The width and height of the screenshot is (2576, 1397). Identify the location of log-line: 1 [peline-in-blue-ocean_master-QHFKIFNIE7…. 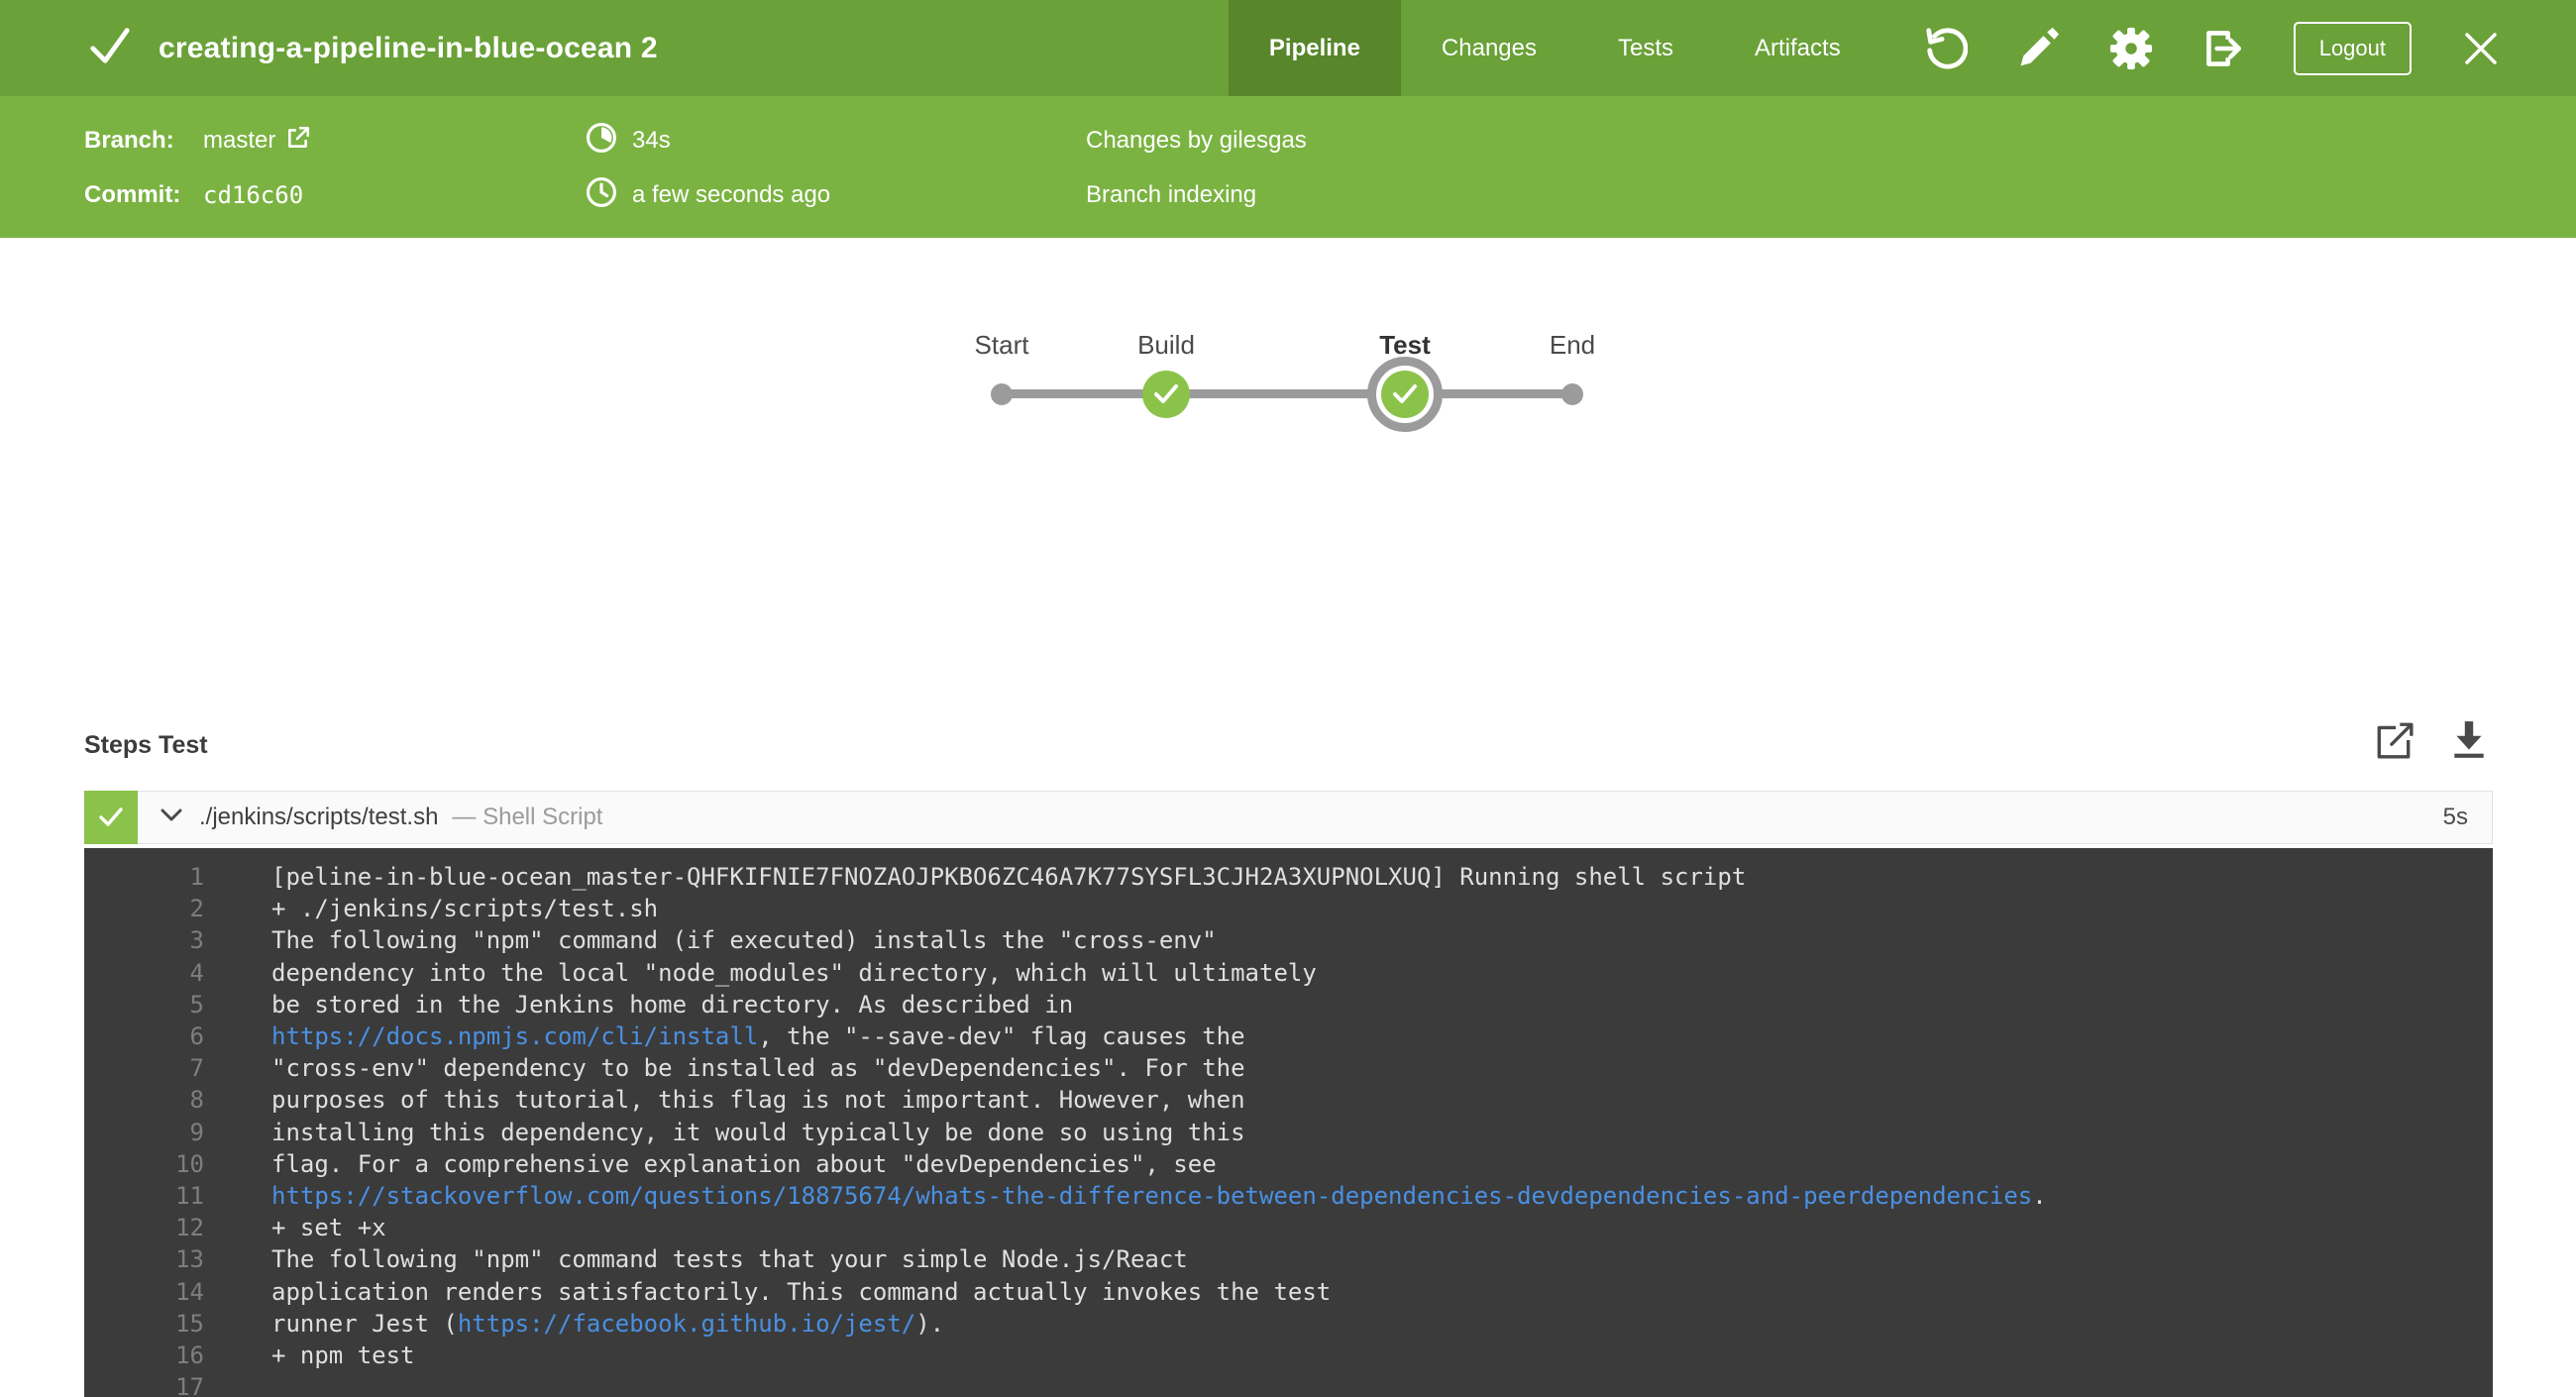
(1288, 877).